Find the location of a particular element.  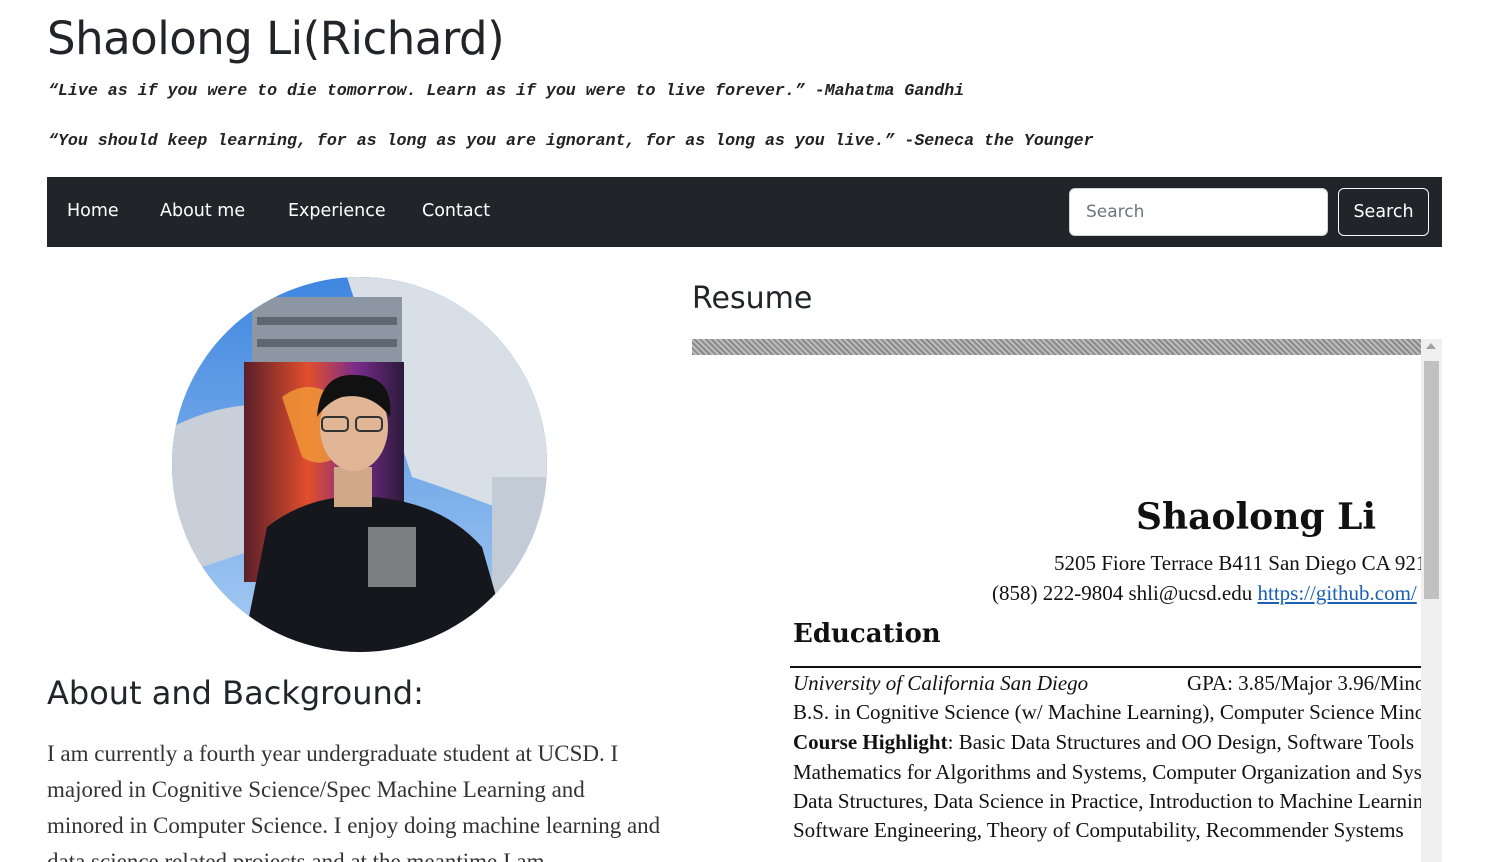

resume-scrollbar is located at coordinates (1431, 600).